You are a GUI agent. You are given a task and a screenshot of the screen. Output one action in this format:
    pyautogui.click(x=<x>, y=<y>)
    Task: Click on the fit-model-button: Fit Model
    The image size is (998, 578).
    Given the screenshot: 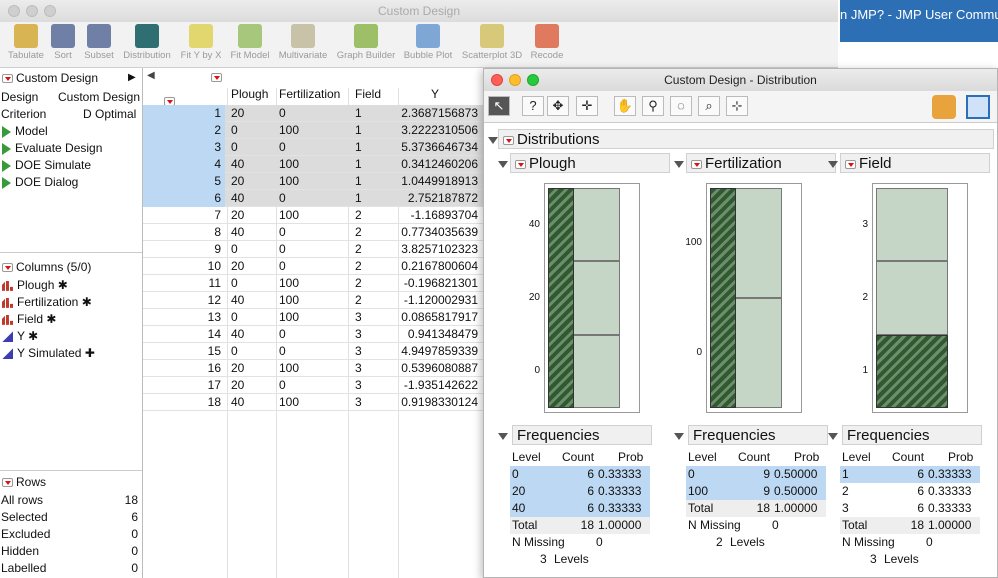 What is the action you would take?
    pyautogui.click(x=250, y=42)
    